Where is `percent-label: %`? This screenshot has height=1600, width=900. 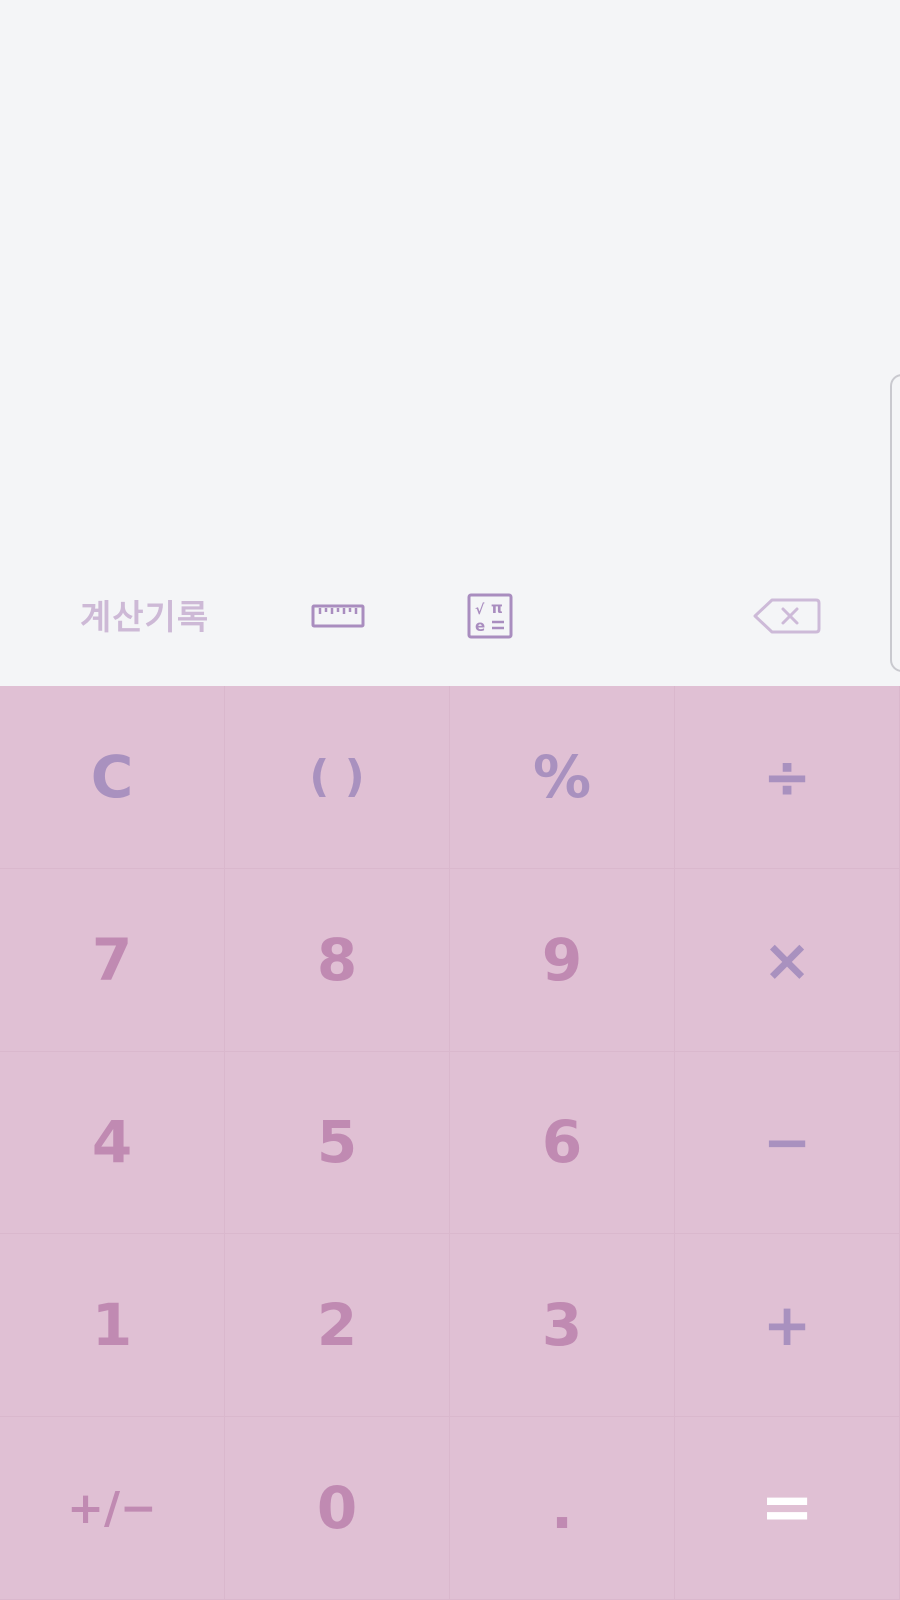 percent-label: % is located at coordinates (562, 776).